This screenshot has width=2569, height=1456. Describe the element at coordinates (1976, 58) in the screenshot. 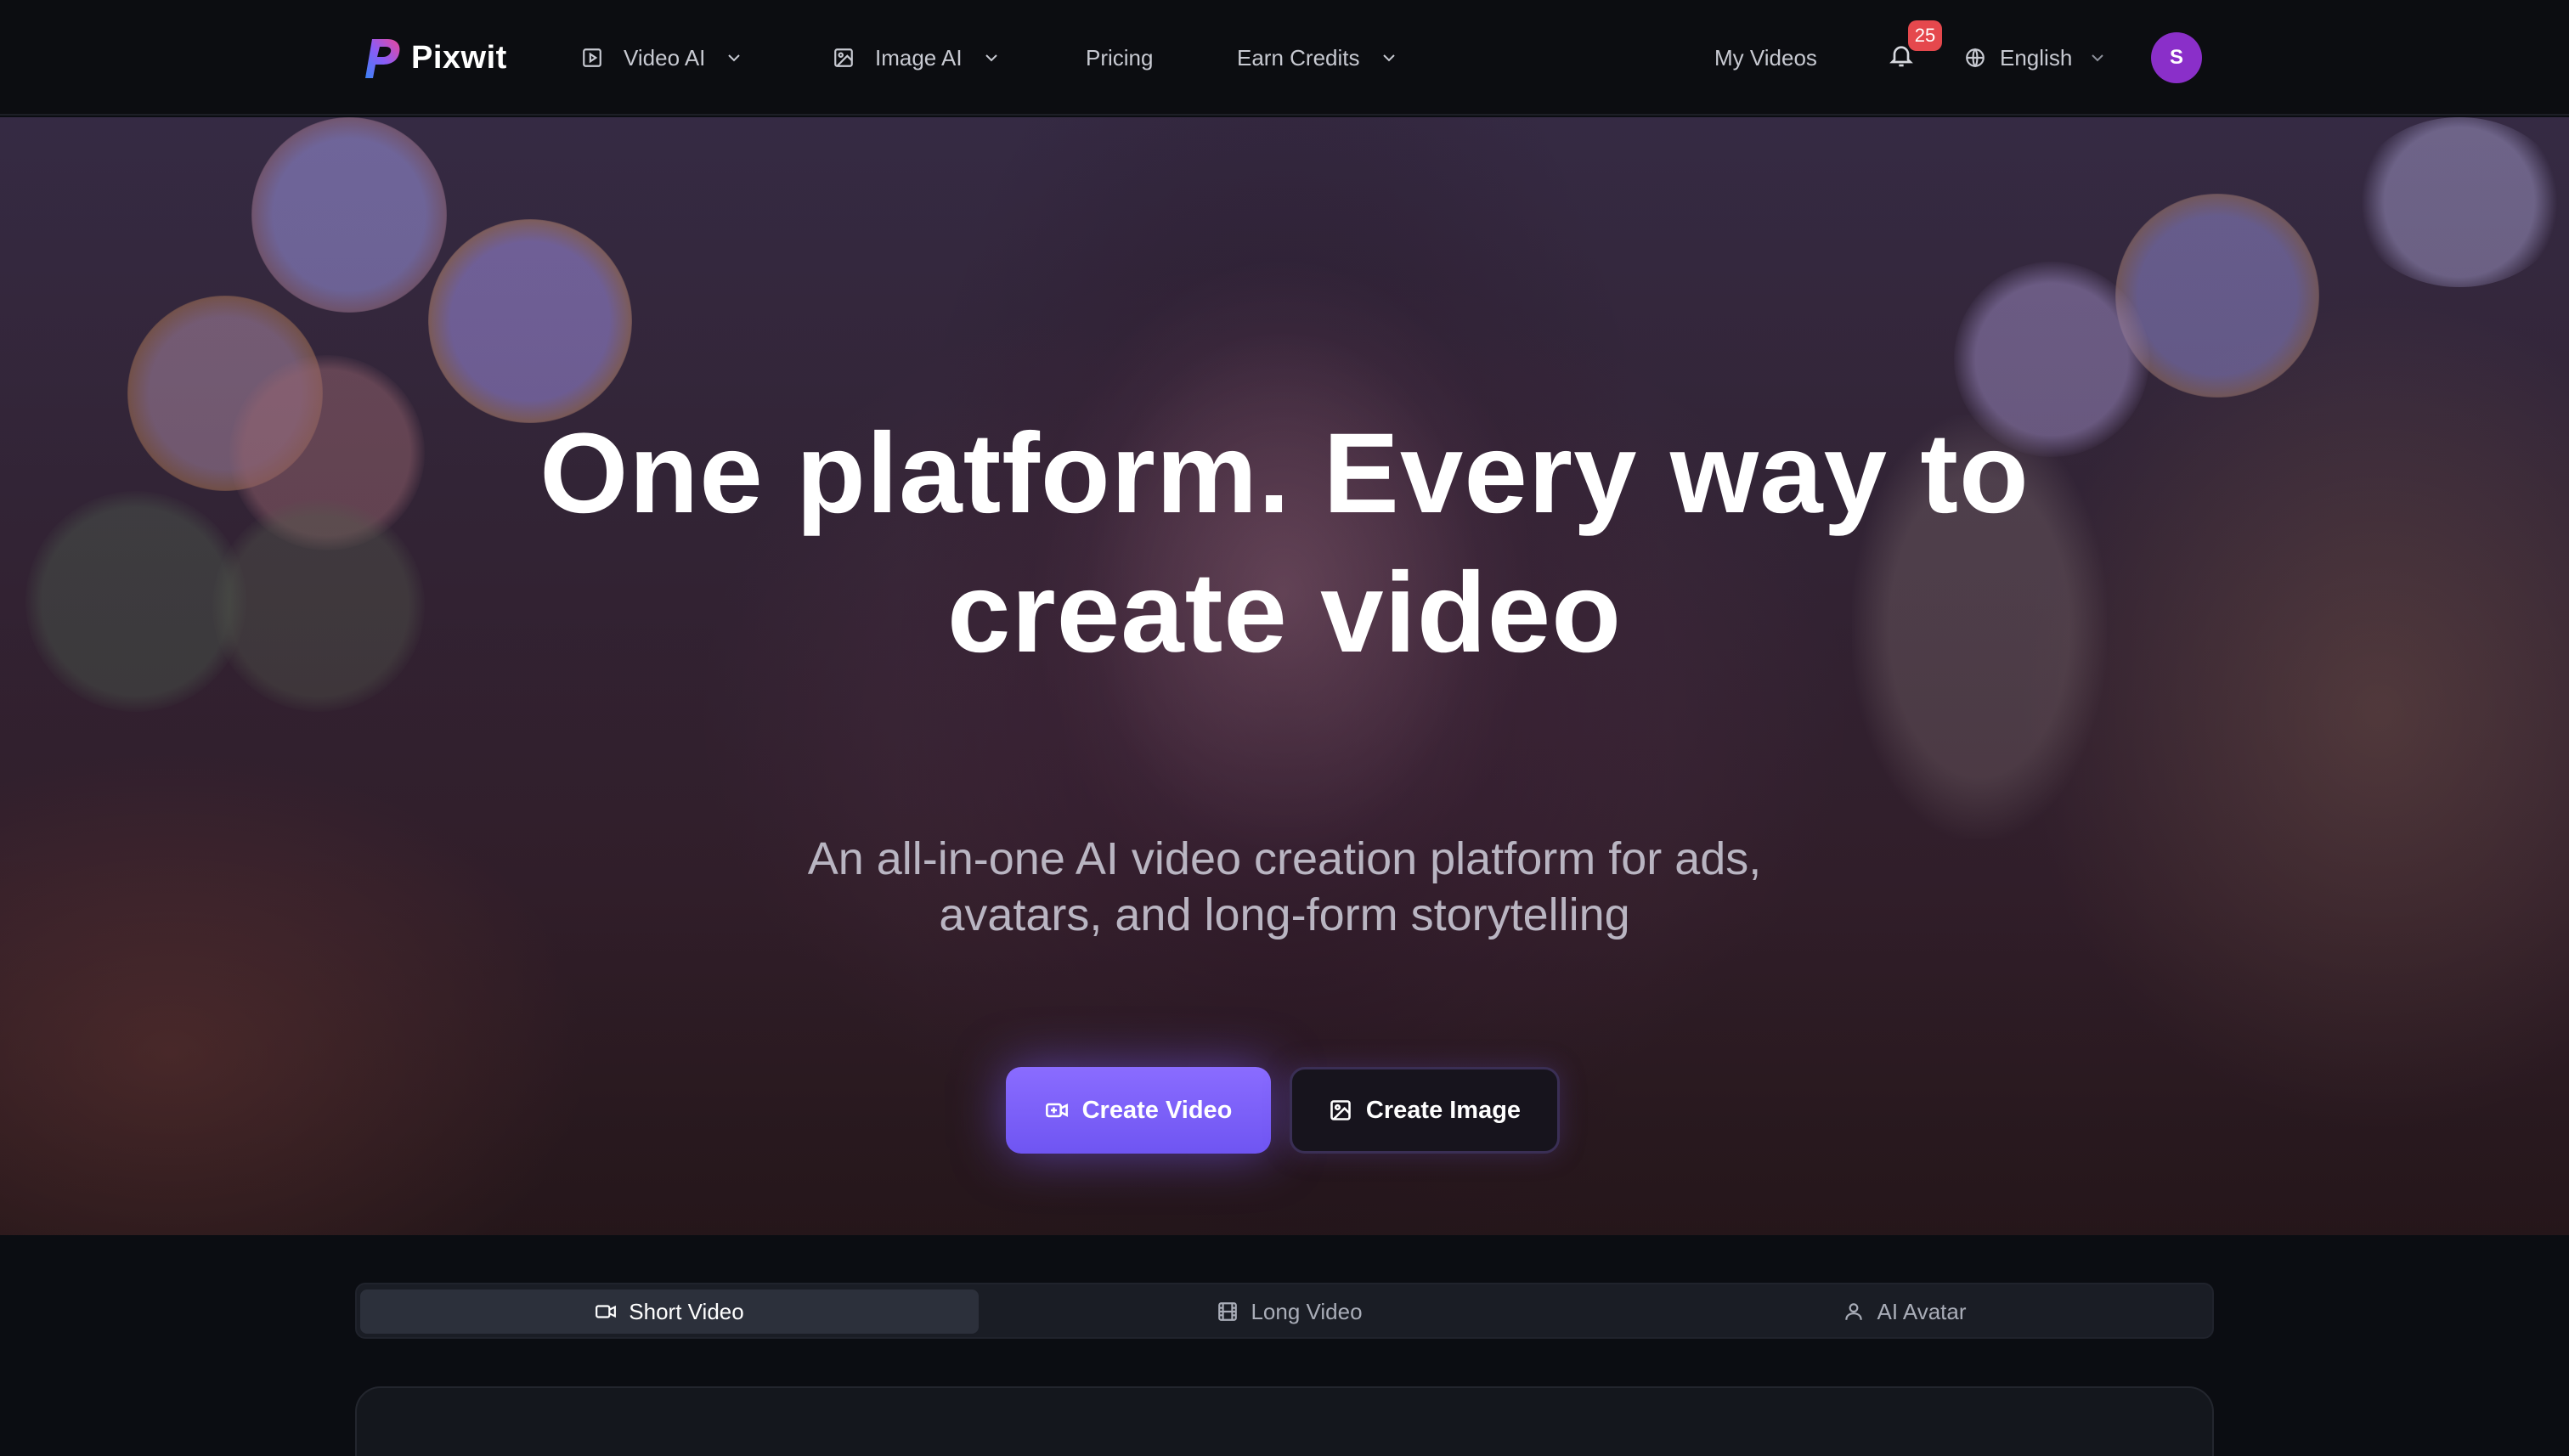

I see `globe-icon` at that location.